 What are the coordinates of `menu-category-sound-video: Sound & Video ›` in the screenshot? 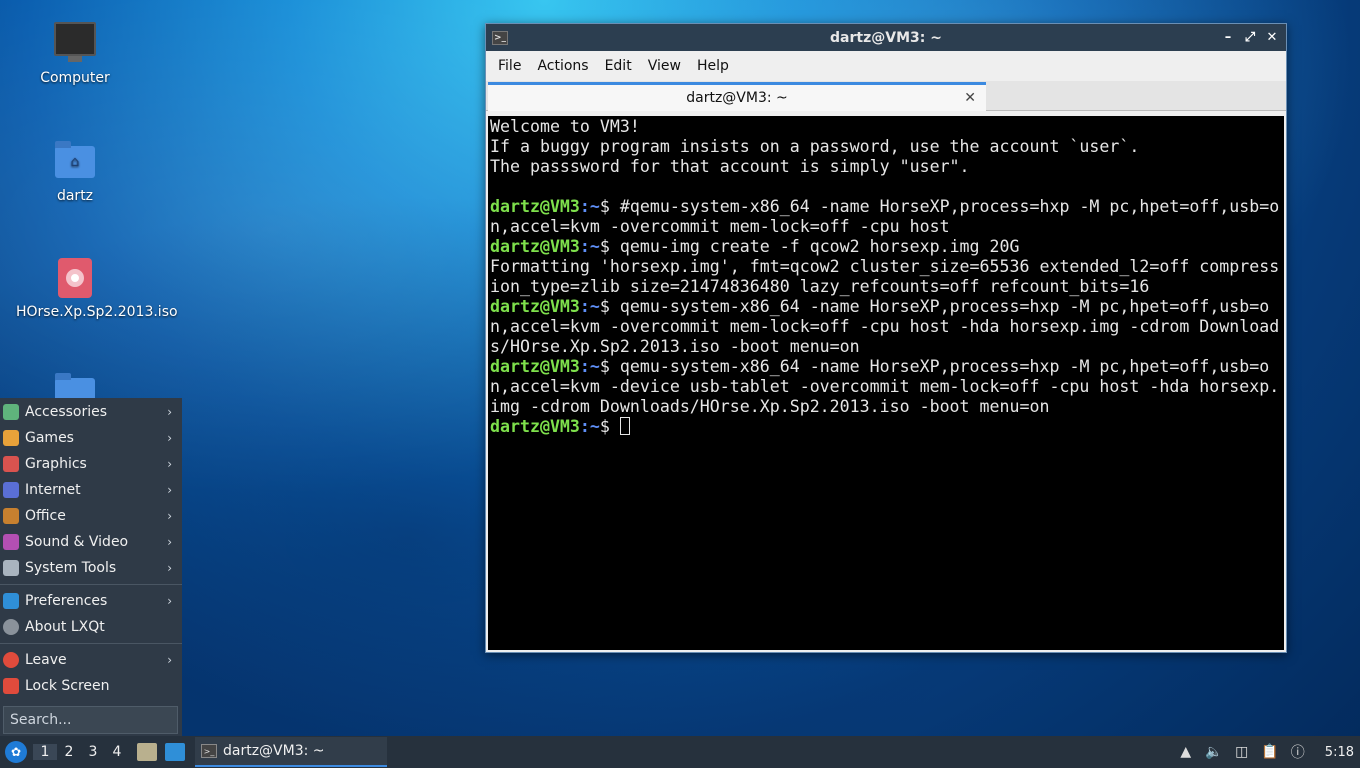 It's located at (91, 542).